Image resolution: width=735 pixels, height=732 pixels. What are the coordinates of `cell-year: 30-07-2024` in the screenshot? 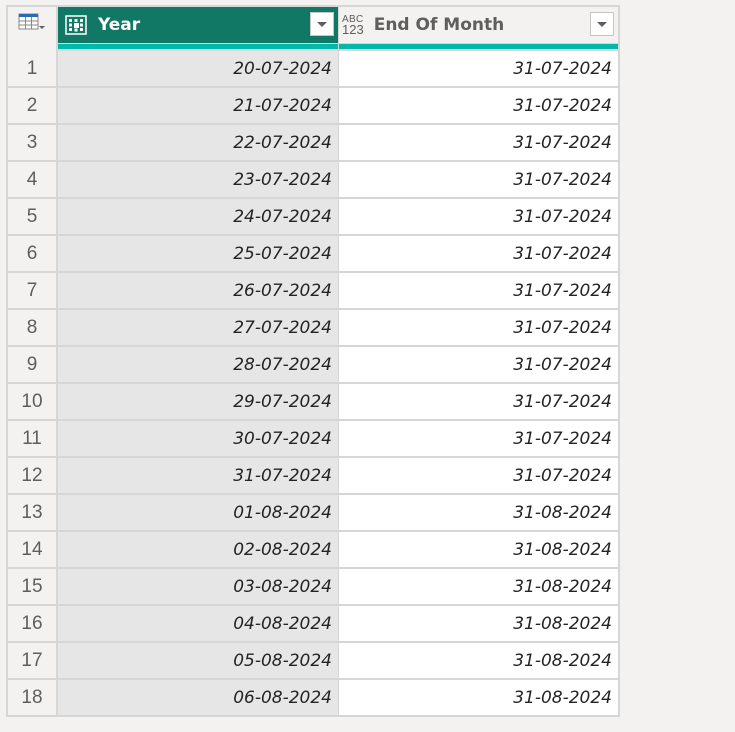 It's located at (198, 438).